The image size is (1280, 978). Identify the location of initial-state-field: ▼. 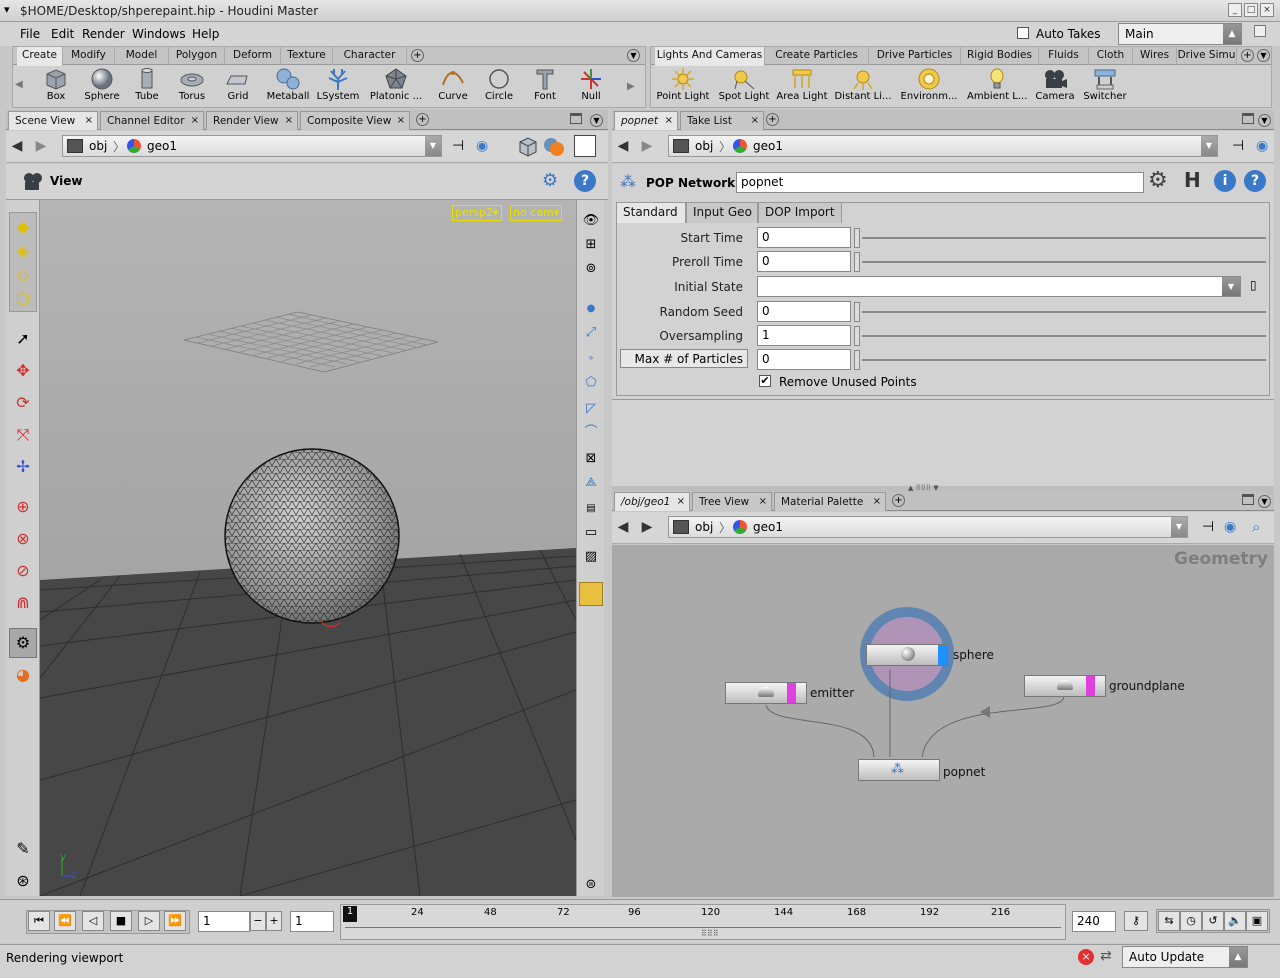
(999, 286).